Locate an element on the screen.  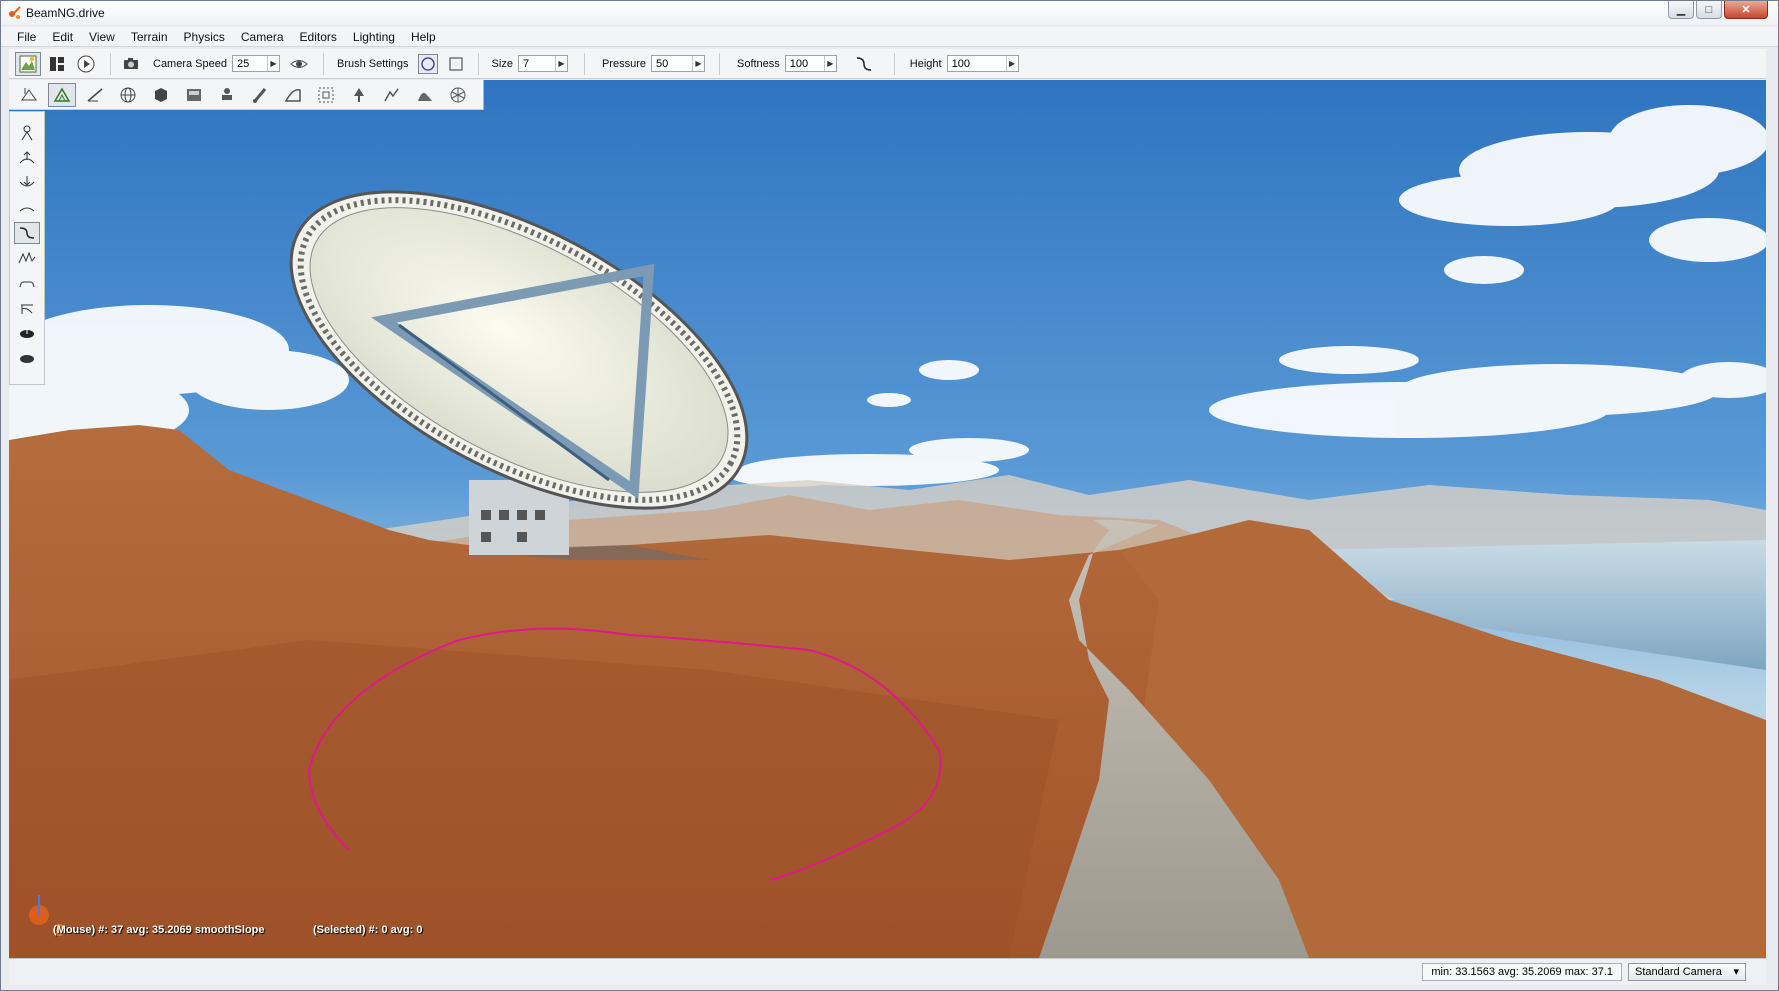
mouse-info-text: (Mouse) #: 37 avg: 35.2069 smoothSlope is located at coordinates (159, 930).